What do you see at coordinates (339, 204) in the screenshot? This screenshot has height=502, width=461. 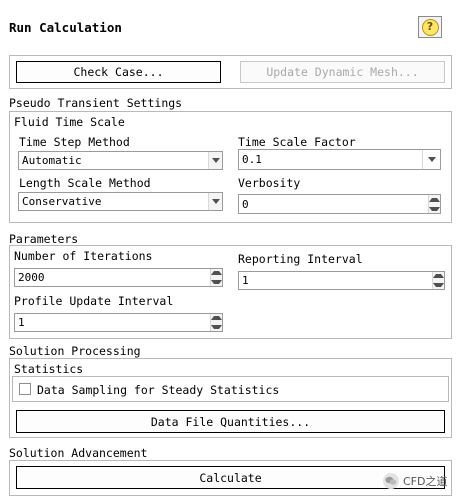 I see `verbosity-spinner: 0` at bounding box center [339, 204].